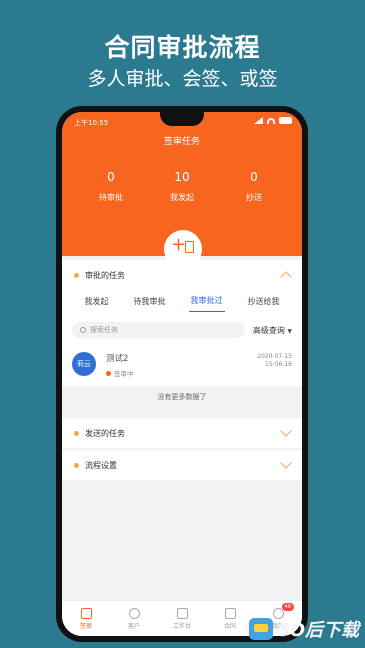  Describe the element at coordinates (104, 330) in the screenshot. I see `search-placeholder: 搜索任务` at that location.